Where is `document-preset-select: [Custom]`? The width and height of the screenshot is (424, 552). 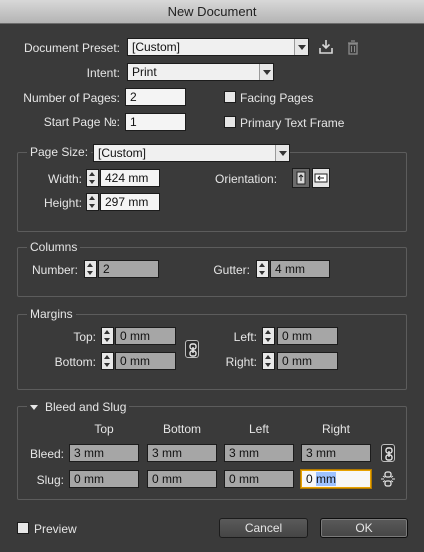
document-preset-select: [Custom] is located at coordinates (218, 47).